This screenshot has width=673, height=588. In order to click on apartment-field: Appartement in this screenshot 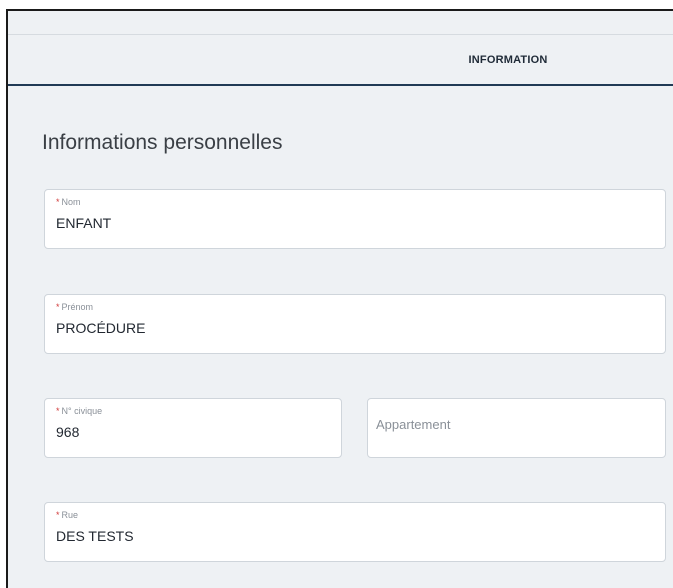, I will do `click(516, 428)`.